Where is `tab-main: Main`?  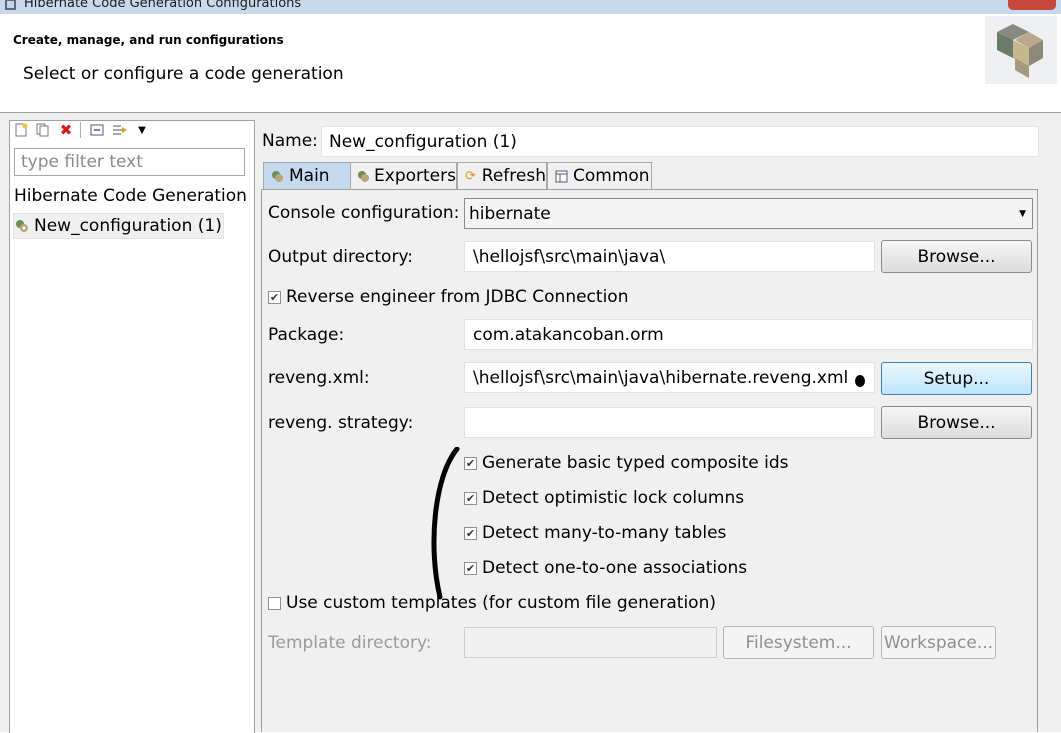 tab-main: Main is located at coordinates (309, 175).